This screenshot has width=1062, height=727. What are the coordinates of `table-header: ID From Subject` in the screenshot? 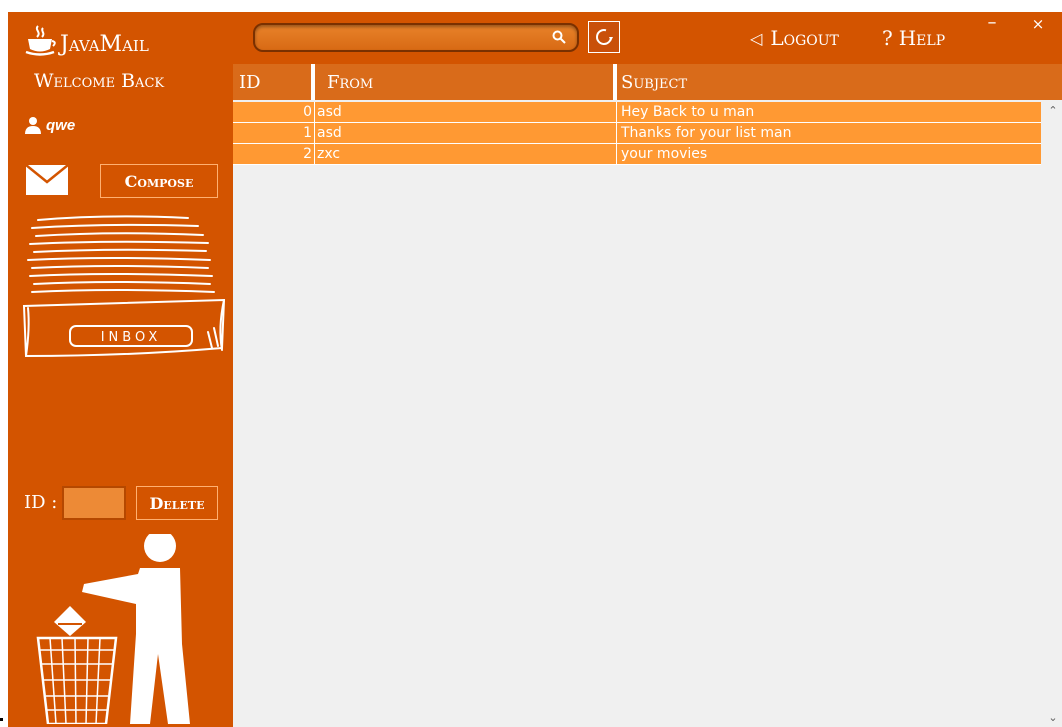 It's located at (647, 82).